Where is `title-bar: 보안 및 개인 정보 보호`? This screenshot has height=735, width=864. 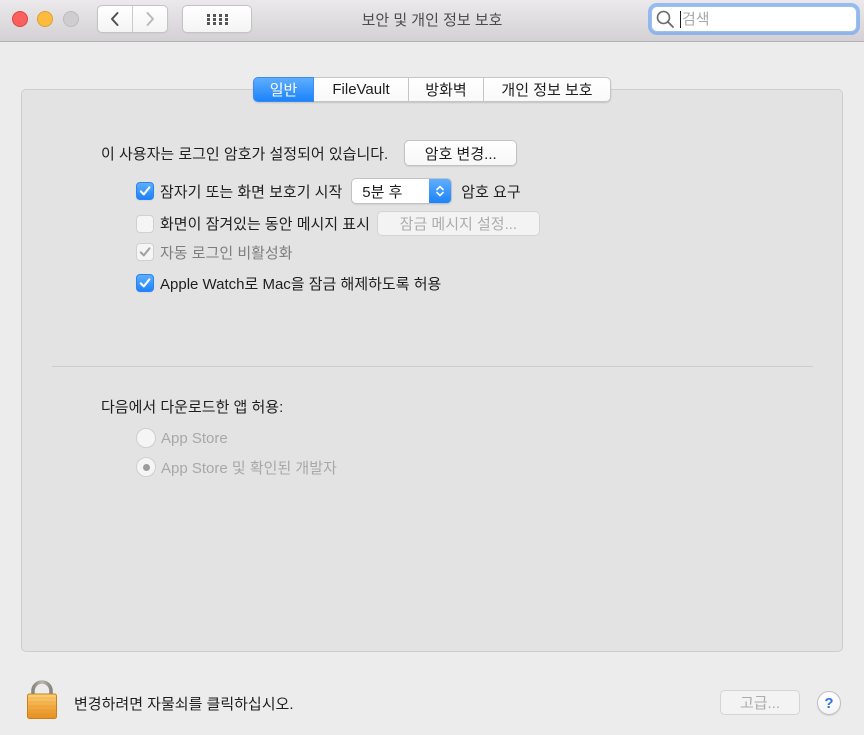 title-bar: 보안 및 개인 정보 보호 is located at coordinates (432, 21).